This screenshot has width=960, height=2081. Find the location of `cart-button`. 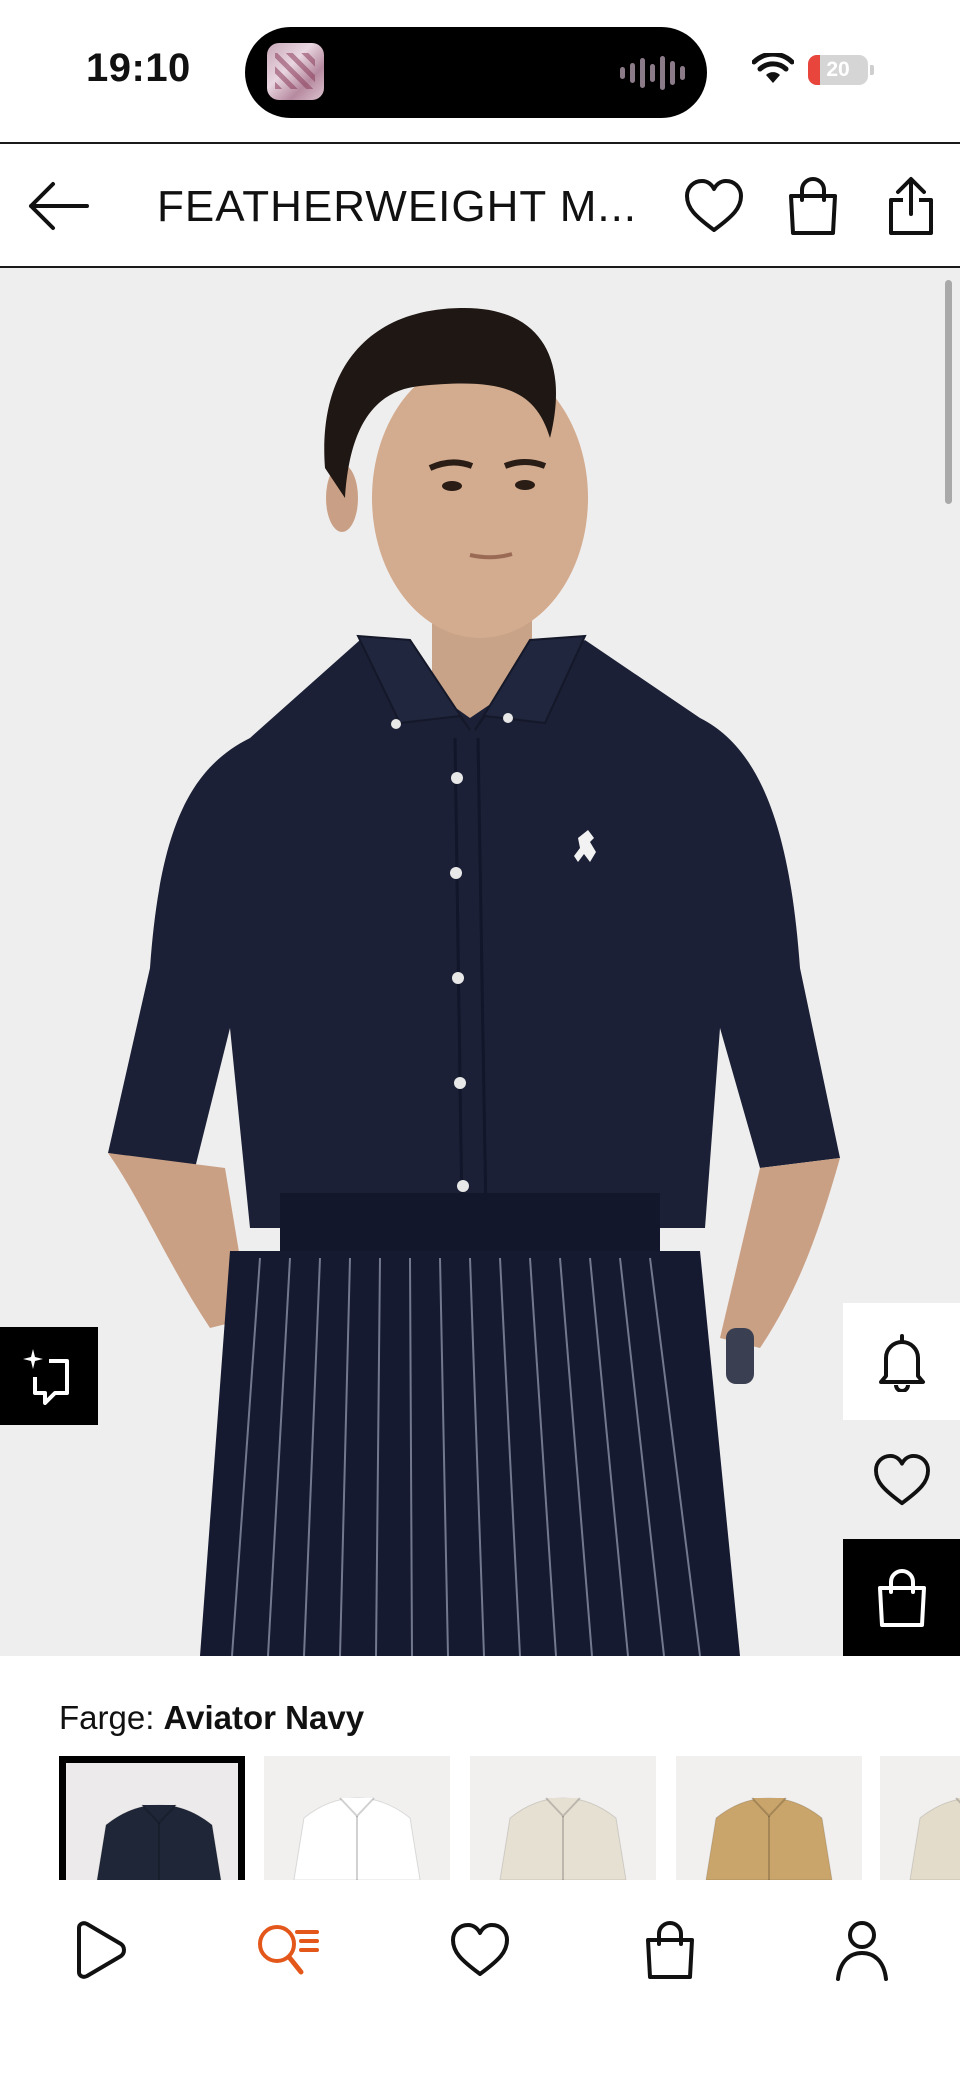

cart-button is located at coordinates (813, 206).